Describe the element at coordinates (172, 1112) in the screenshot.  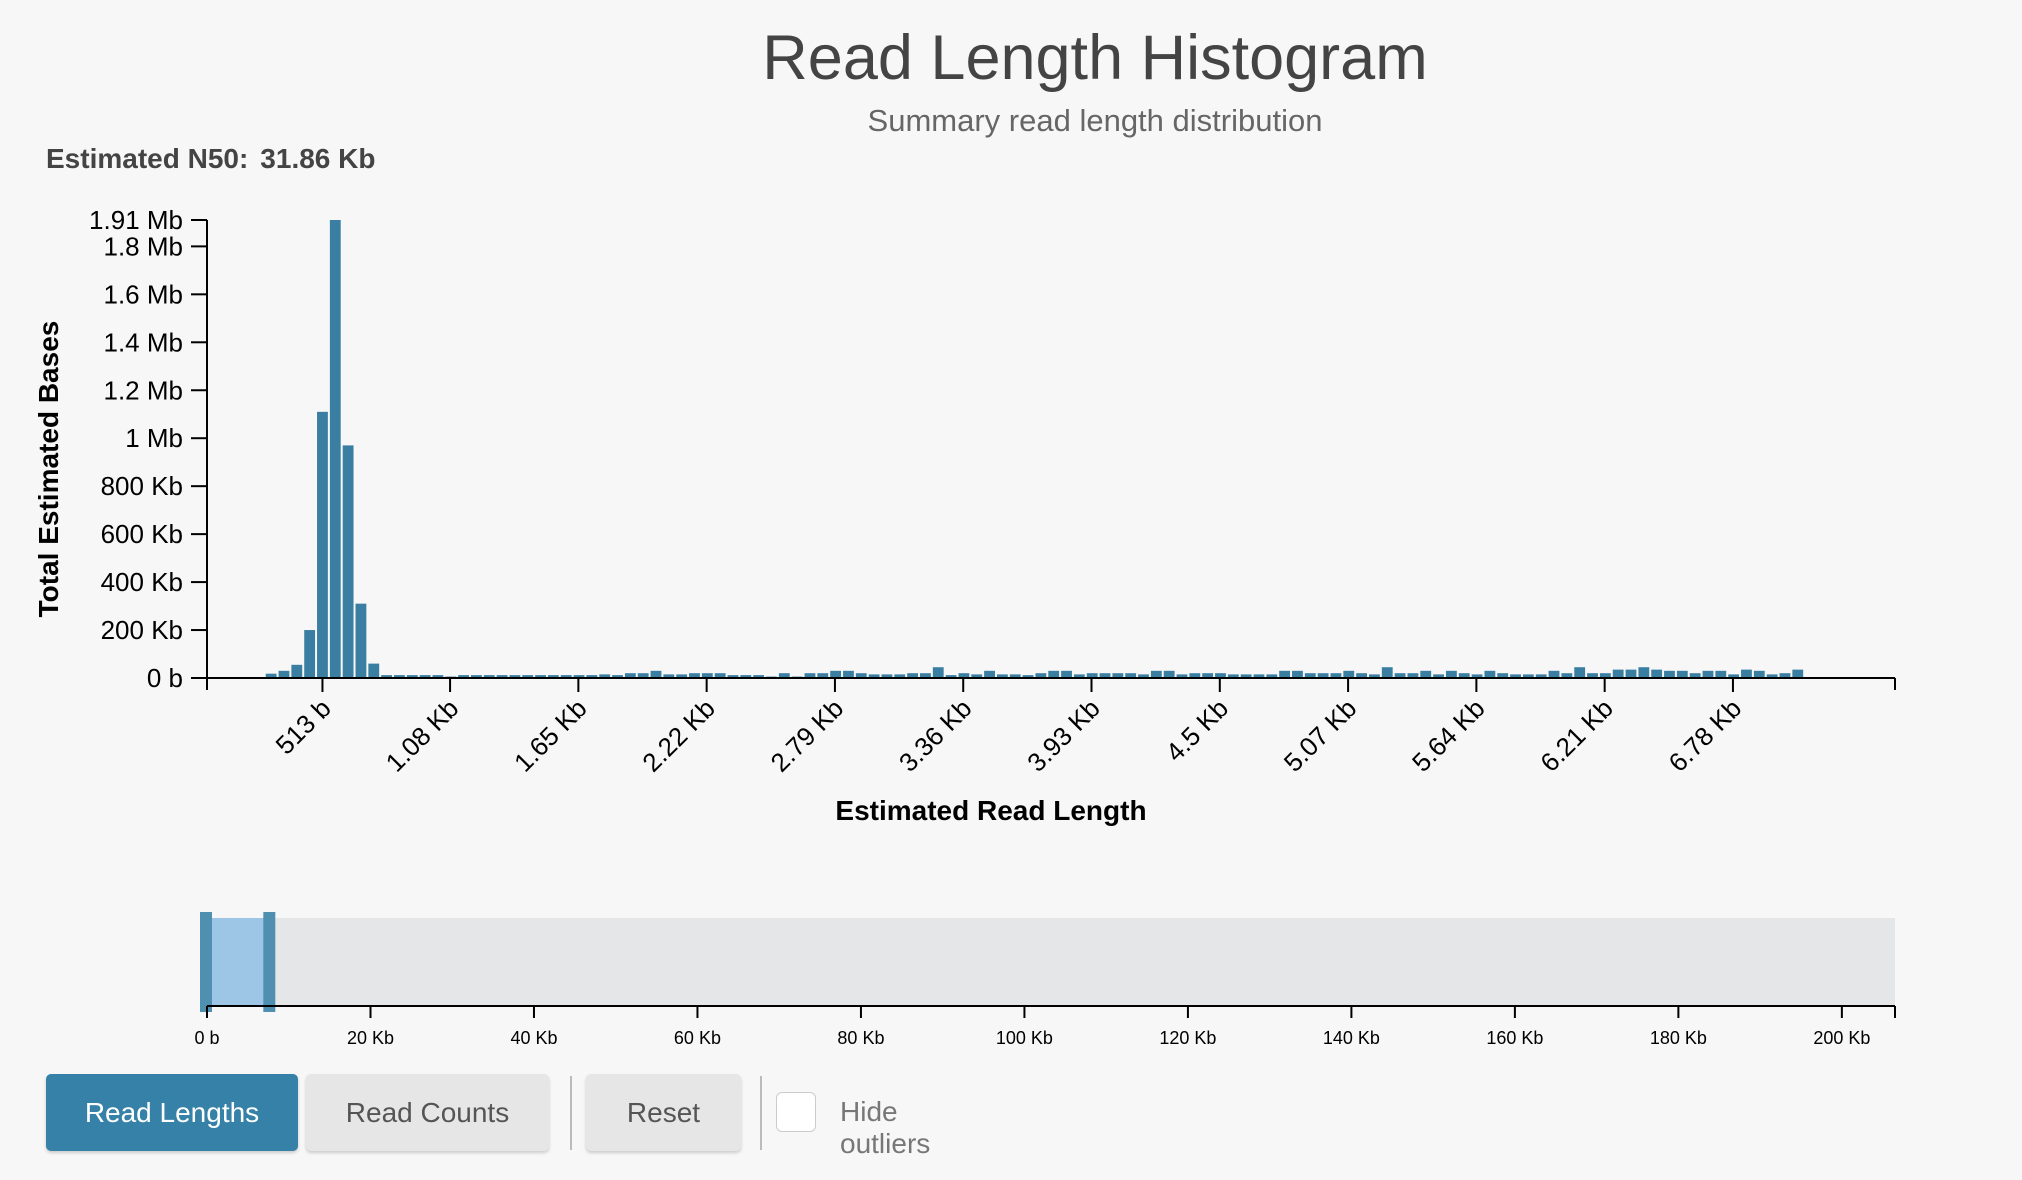
I see `read-lengths-button: Read Lengths` at that location.